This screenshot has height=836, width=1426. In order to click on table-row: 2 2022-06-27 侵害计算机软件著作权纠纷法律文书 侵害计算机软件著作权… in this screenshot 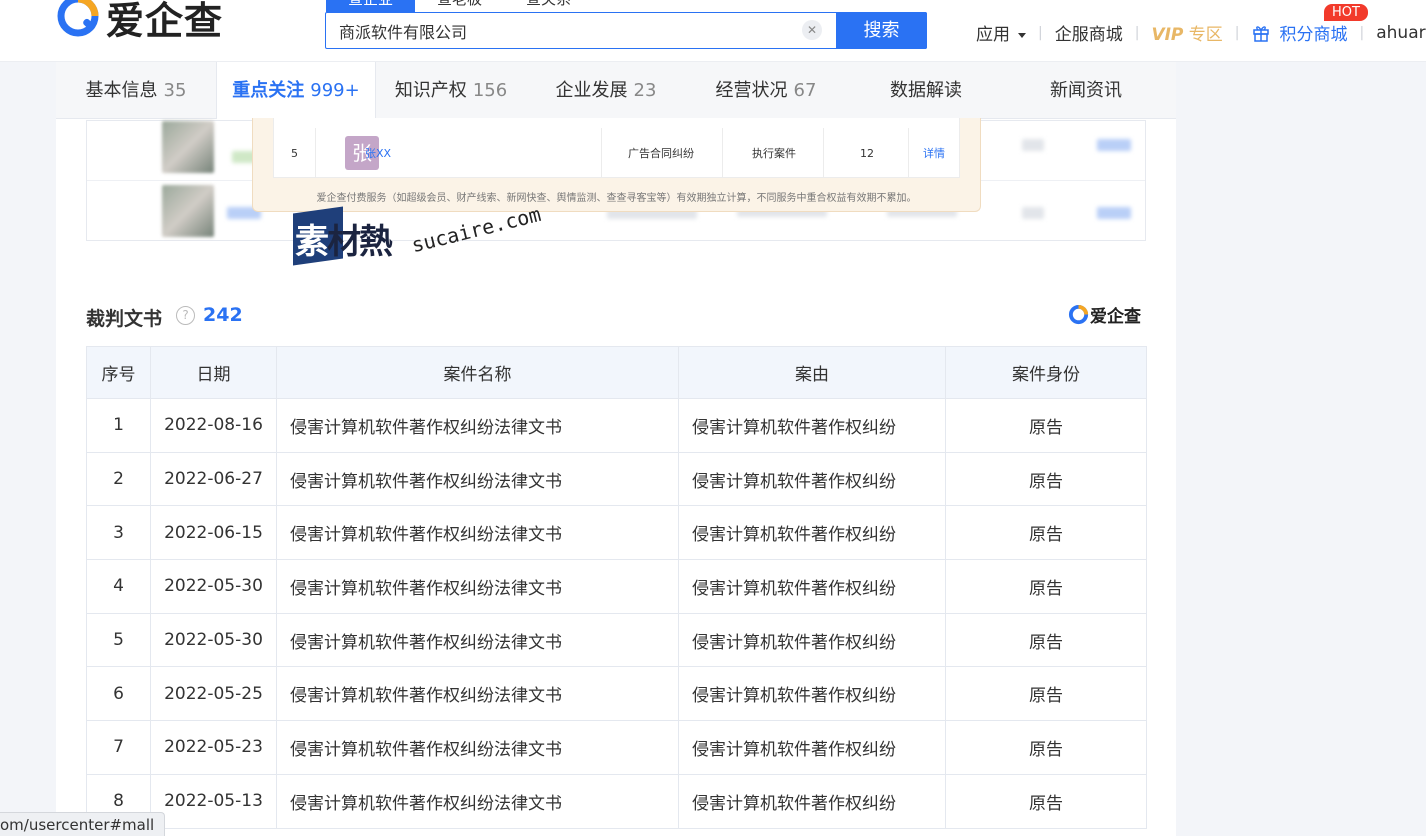, I will do `click(616, 479)`.